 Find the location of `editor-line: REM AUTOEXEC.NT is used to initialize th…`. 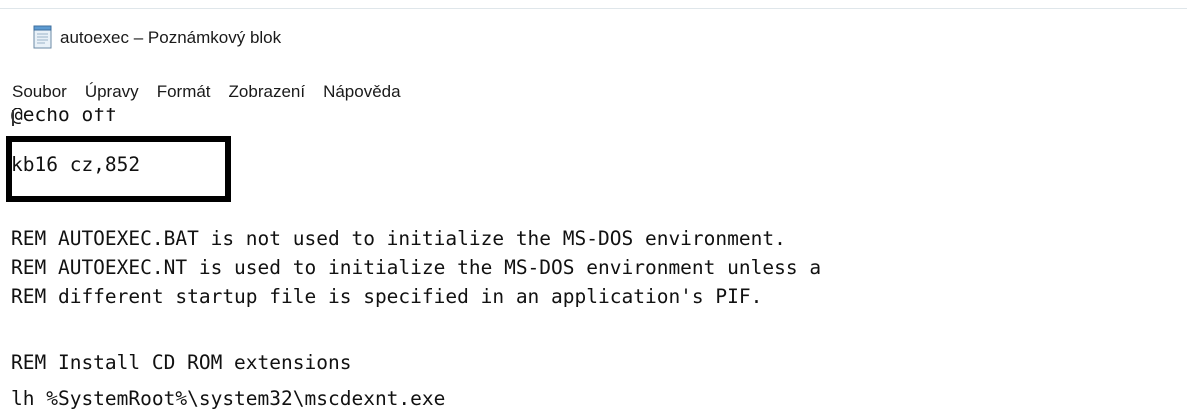

editor-line: REM AUTOEXEC.NT is used to initialize th… is located at coordinates (416, 267).